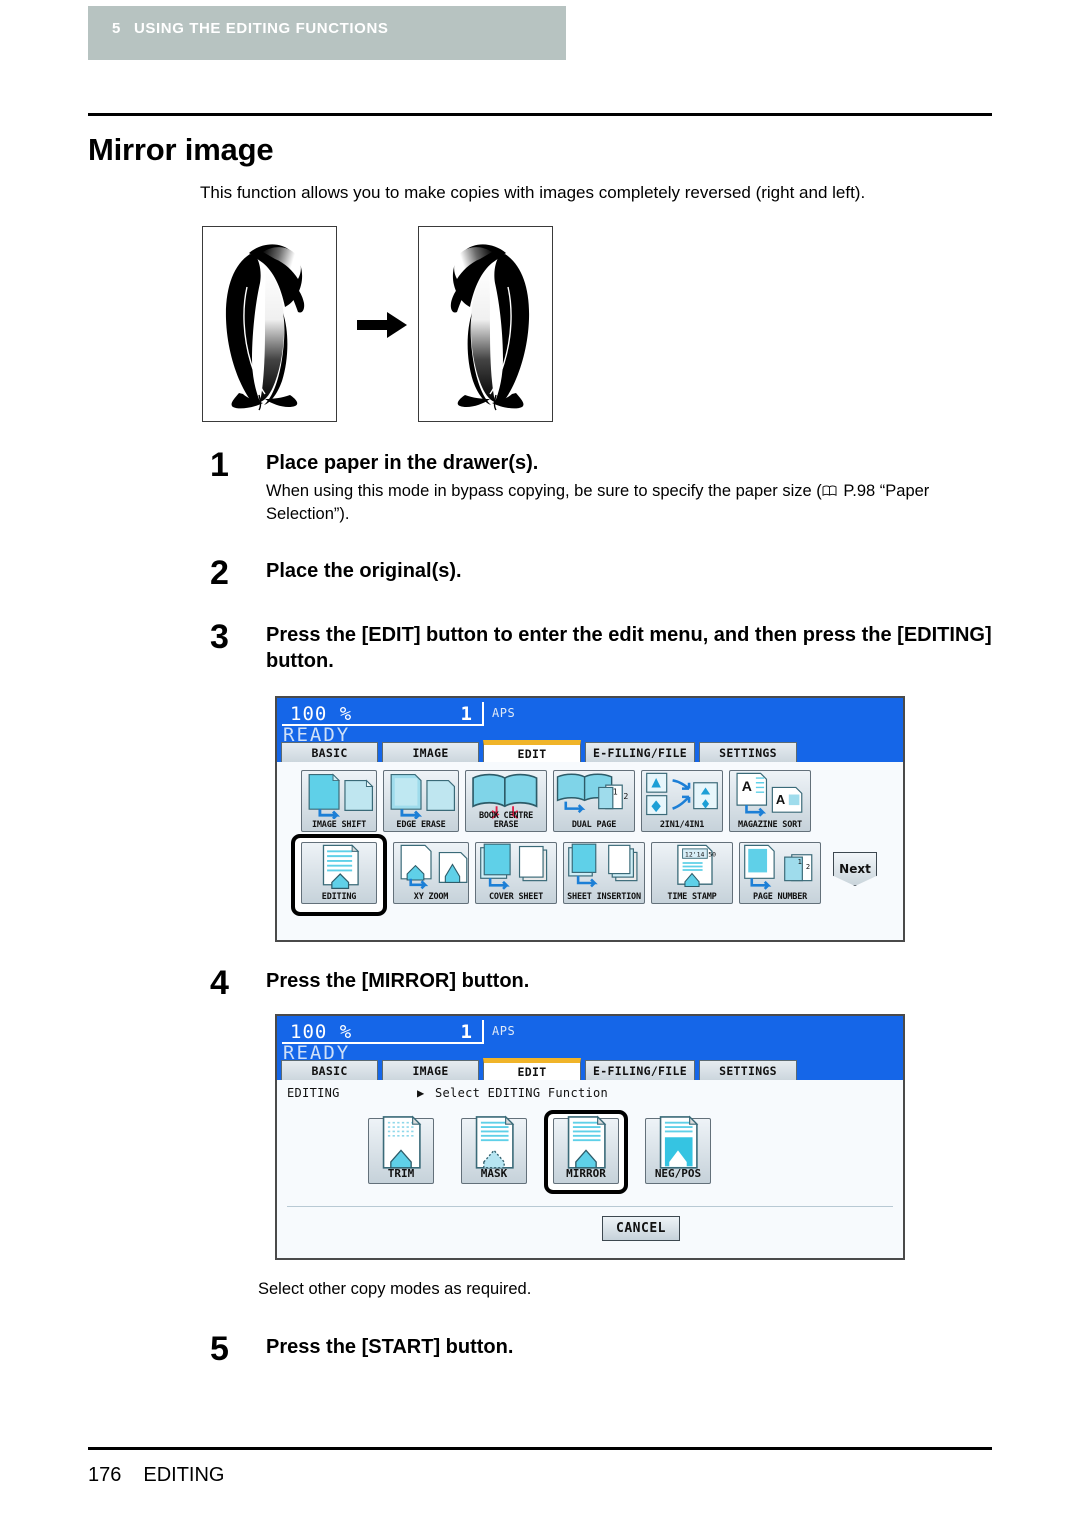 The height and width of the screenshot is (1526, 1080). I want to click on zoom-ratio-value-2: 100, so click(309, 1032).